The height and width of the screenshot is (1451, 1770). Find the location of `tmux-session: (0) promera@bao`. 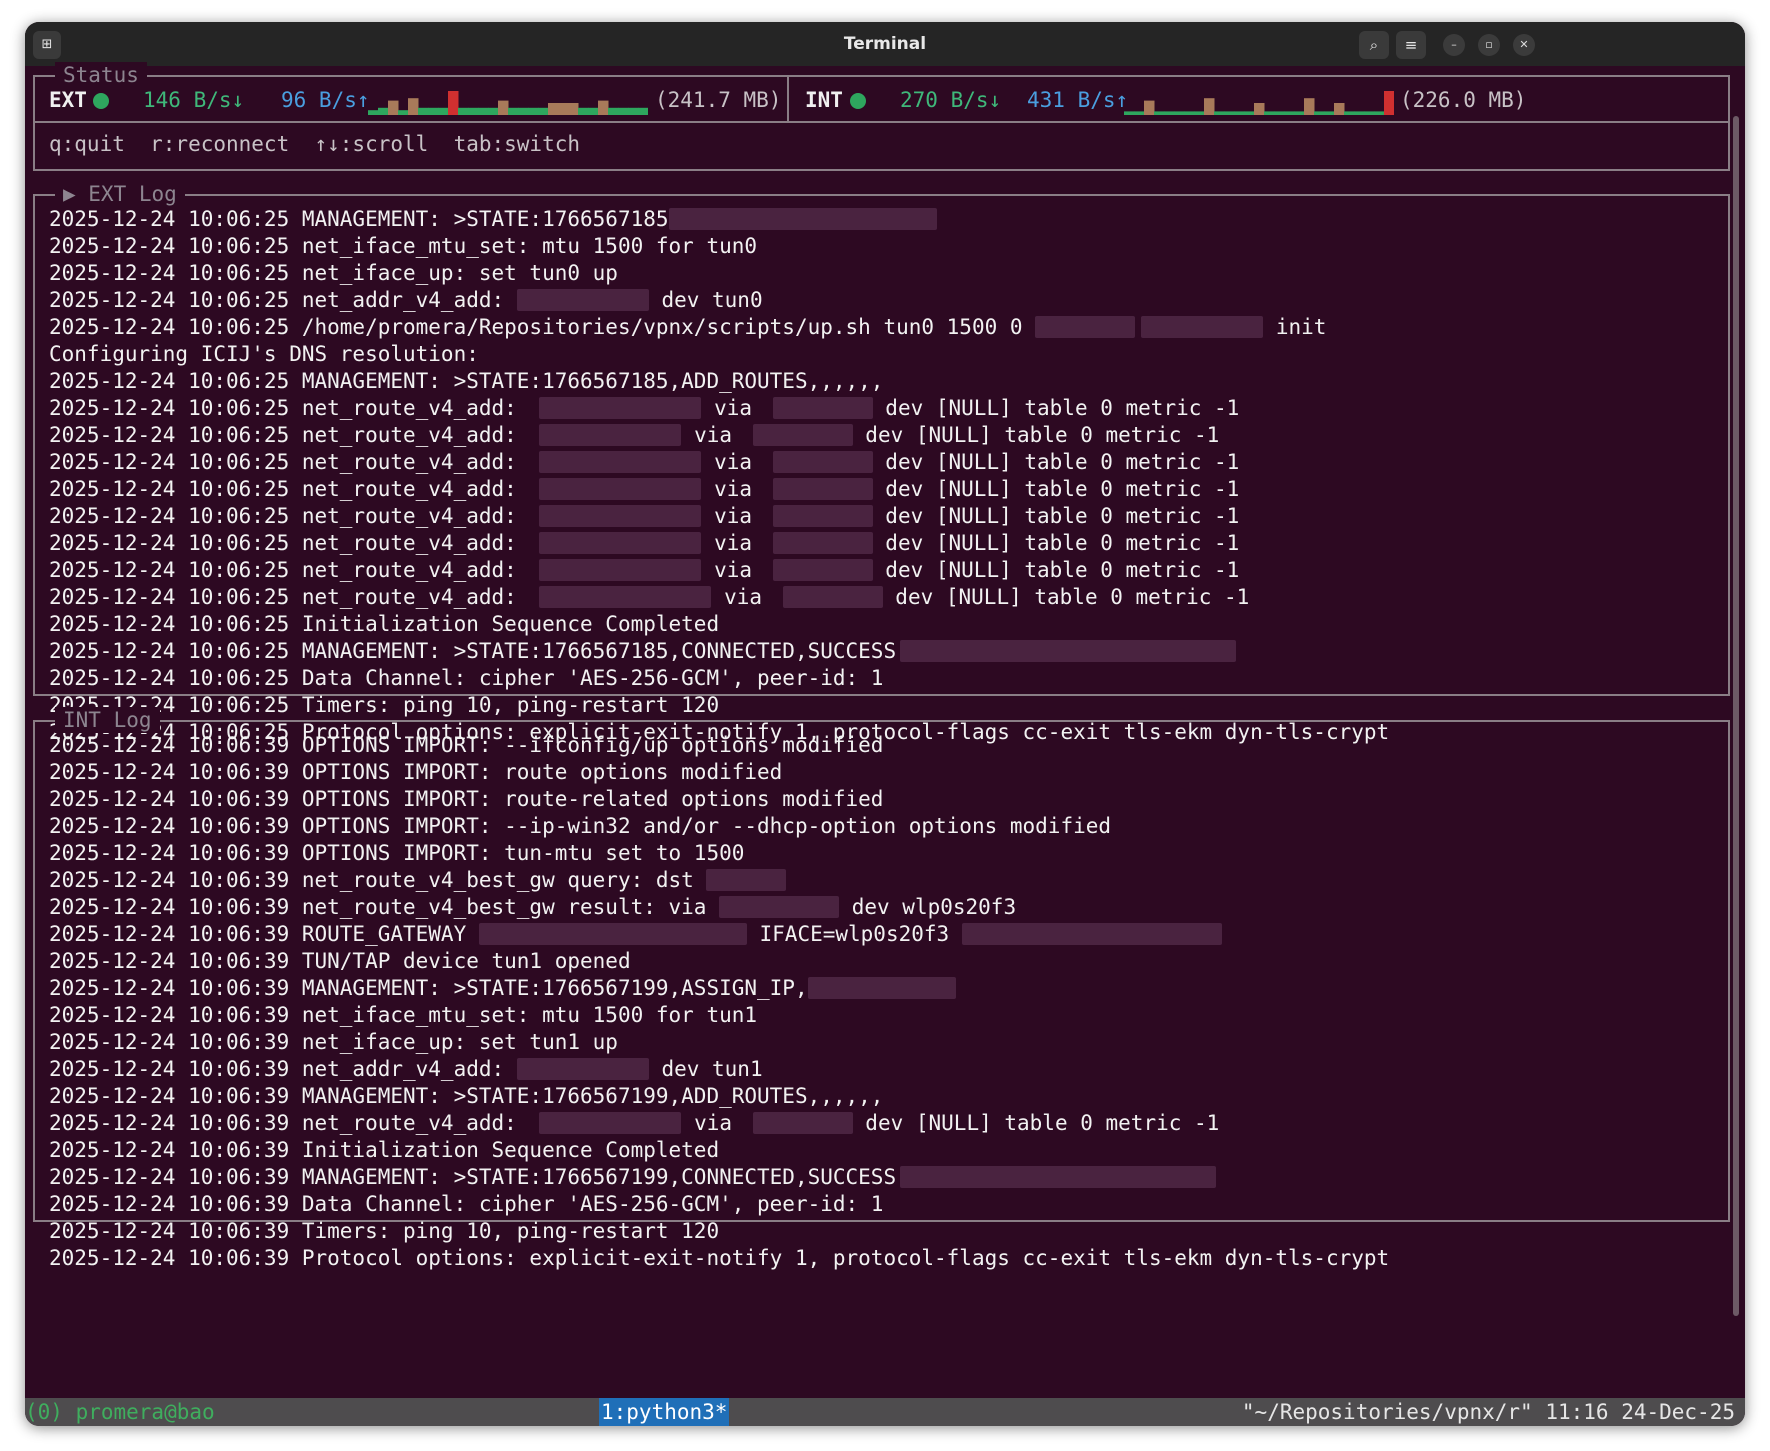

tmux-session: (0) promera@bao is located at coordinates (120, 1412).